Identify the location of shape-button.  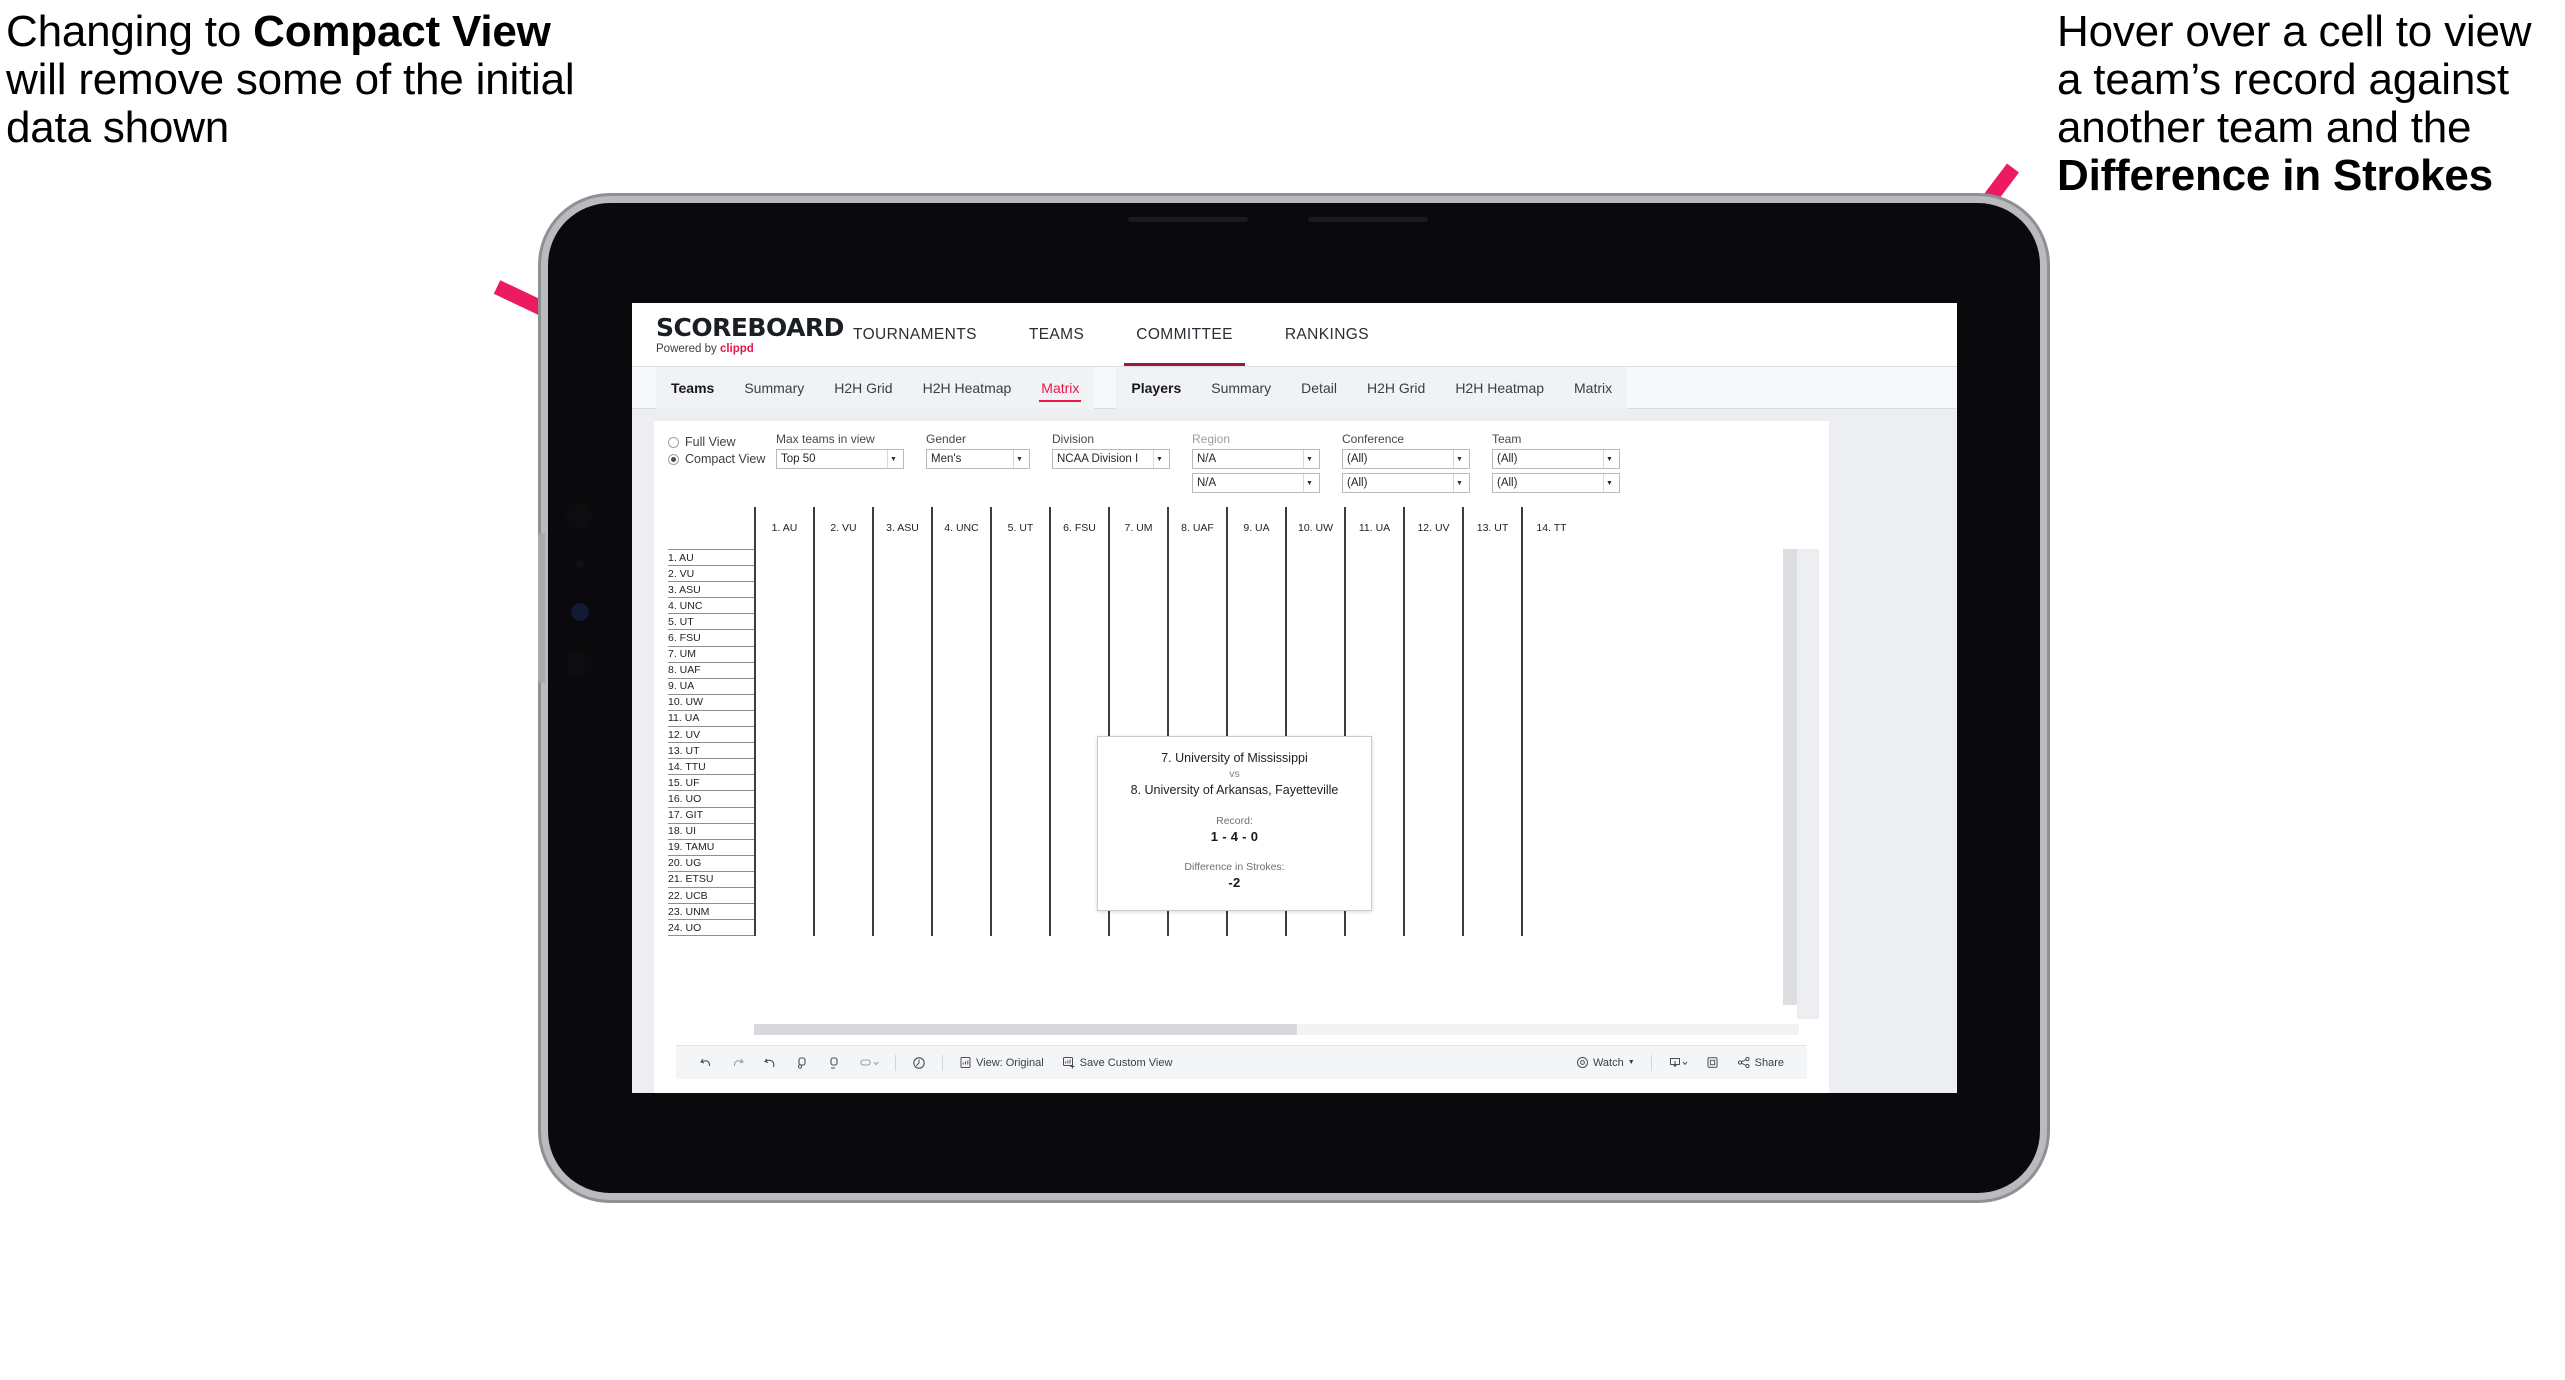
(869, 1063).